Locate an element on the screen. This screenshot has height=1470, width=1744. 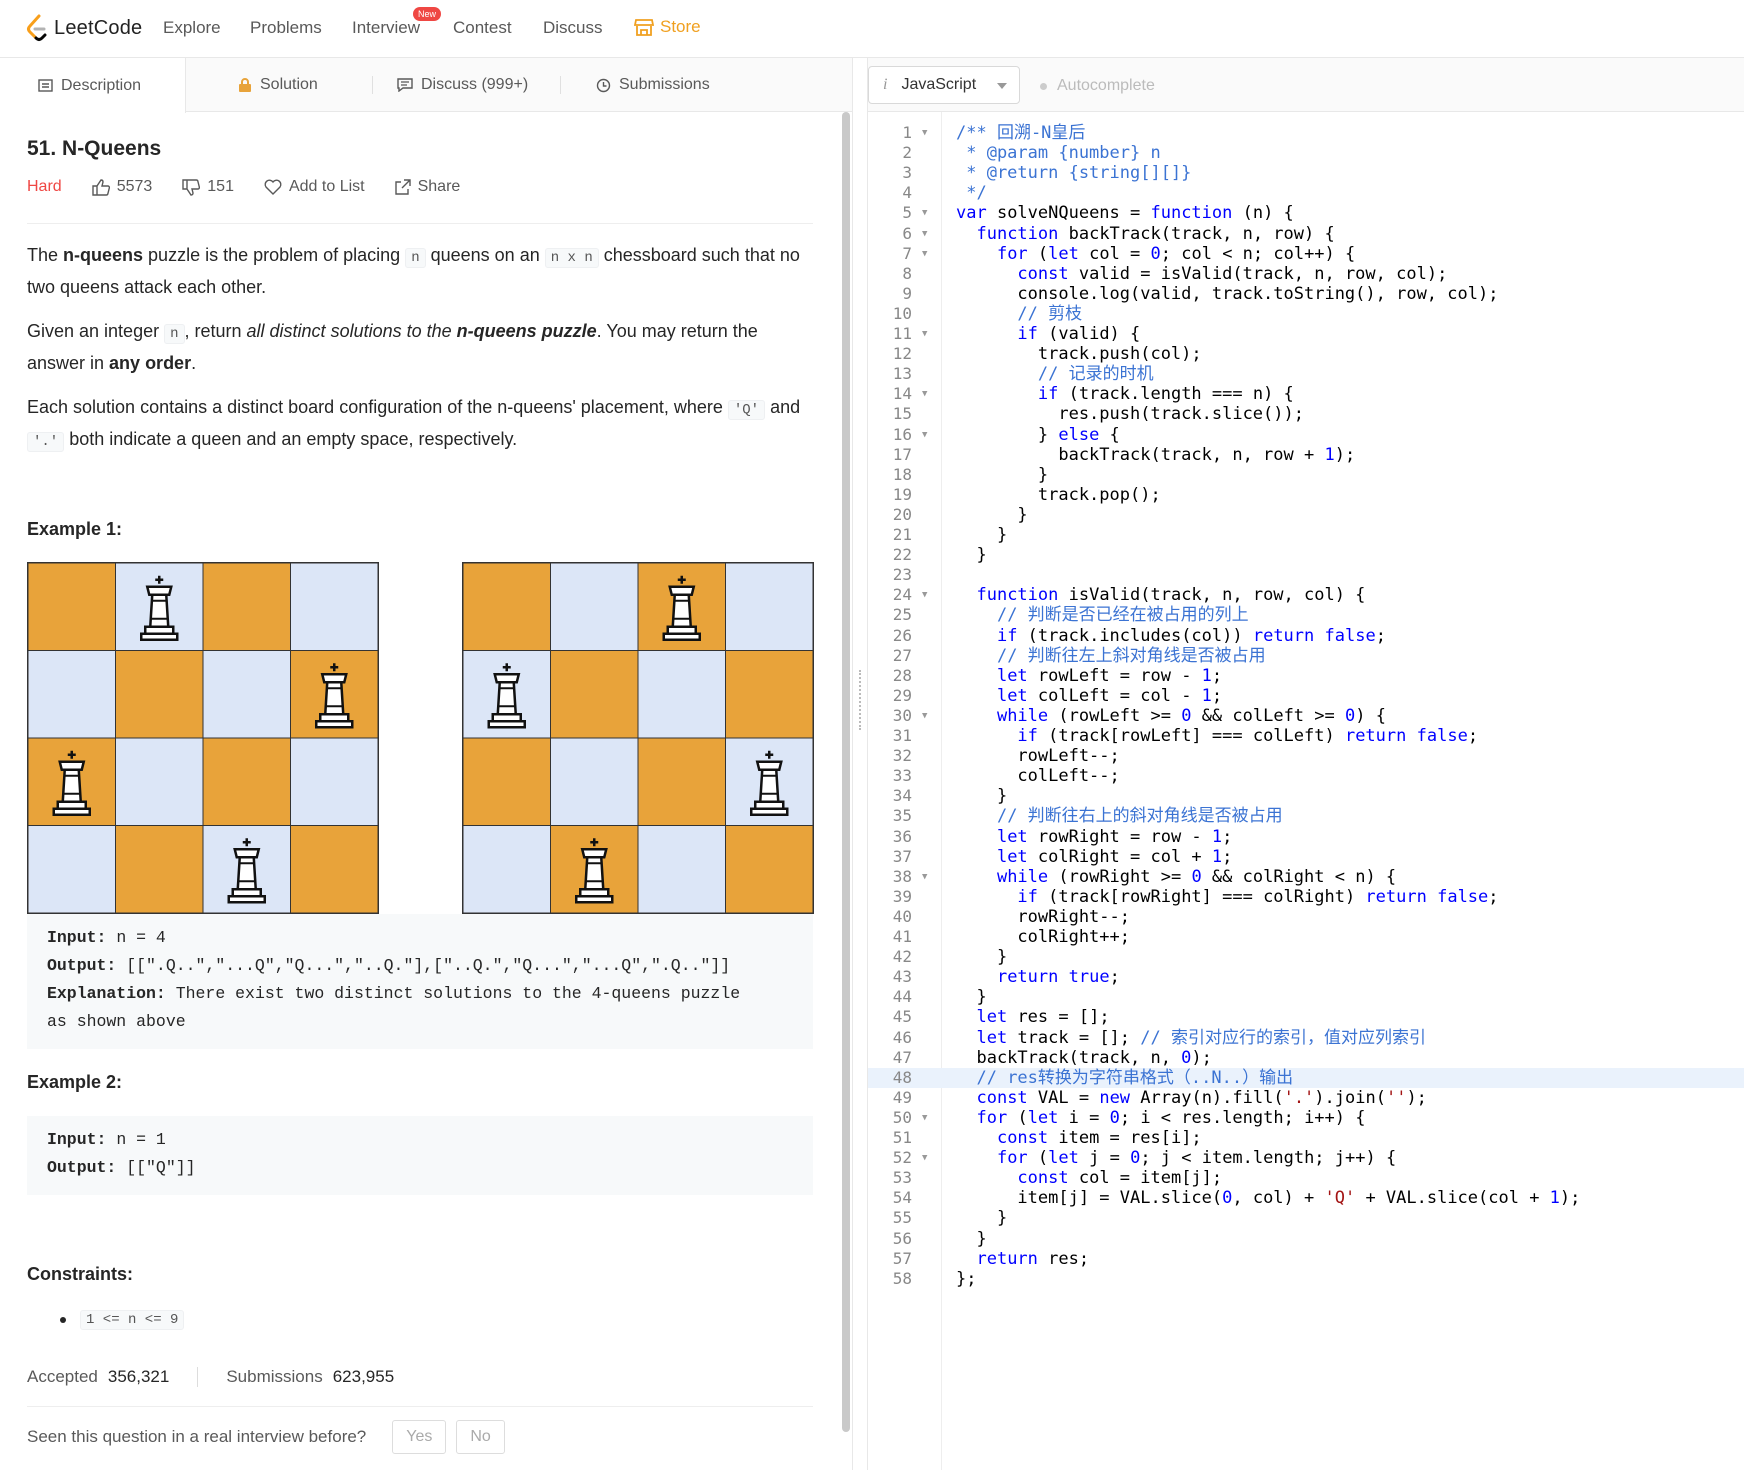
code-line: 42 } is located at coordinates (1306, 957).